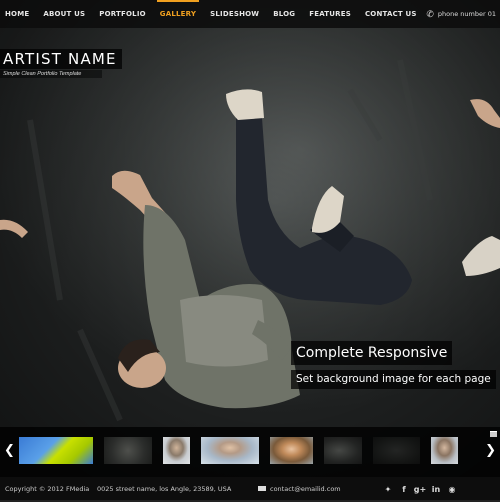 The width and height of the screenshot is (500, 502). I want to click on twitter-icon: ✦, so click(388, 488).